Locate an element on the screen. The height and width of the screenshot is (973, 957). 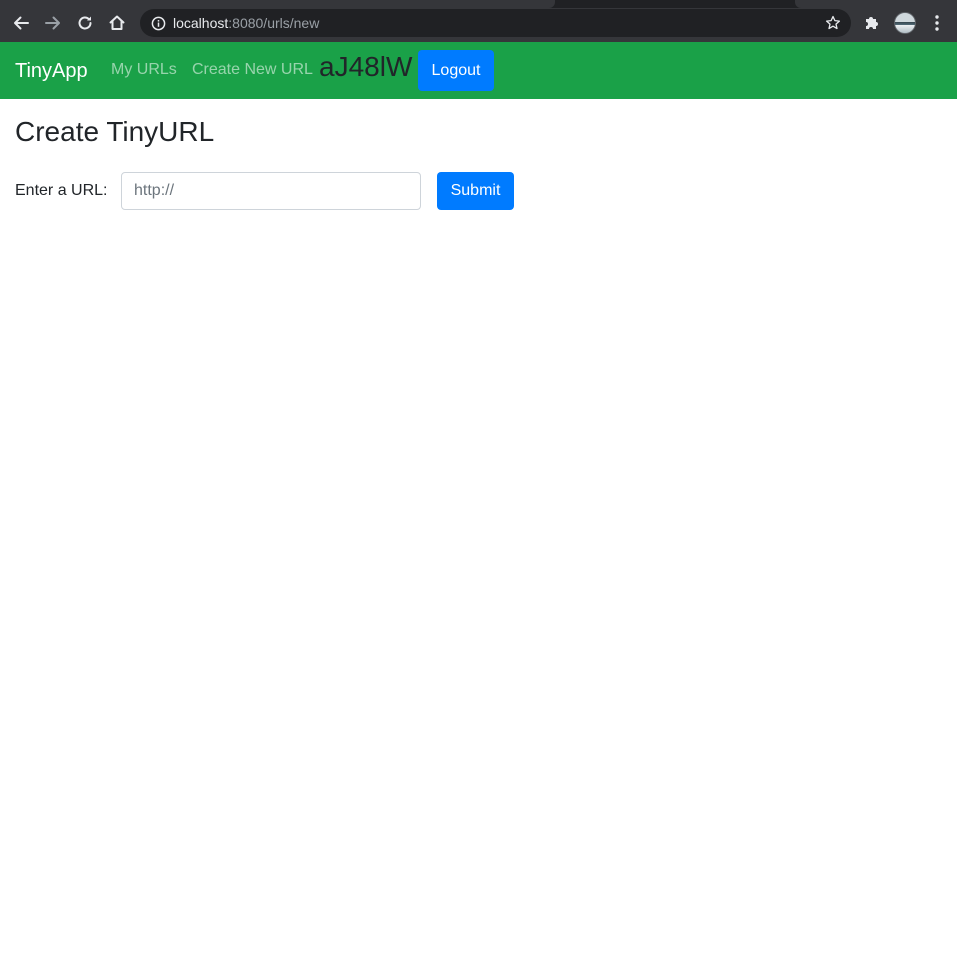
address-bar: localhost:8080/urls/new is located at coordinates (495, 23).